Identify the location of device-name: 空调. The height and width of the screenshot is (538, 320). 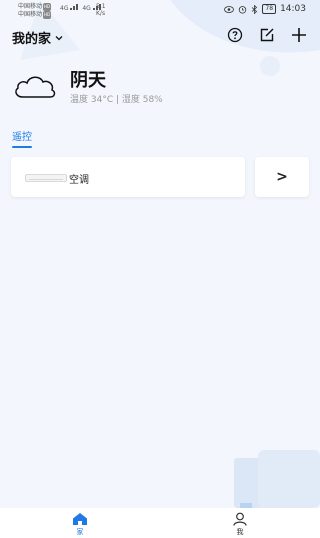
(79, 180).